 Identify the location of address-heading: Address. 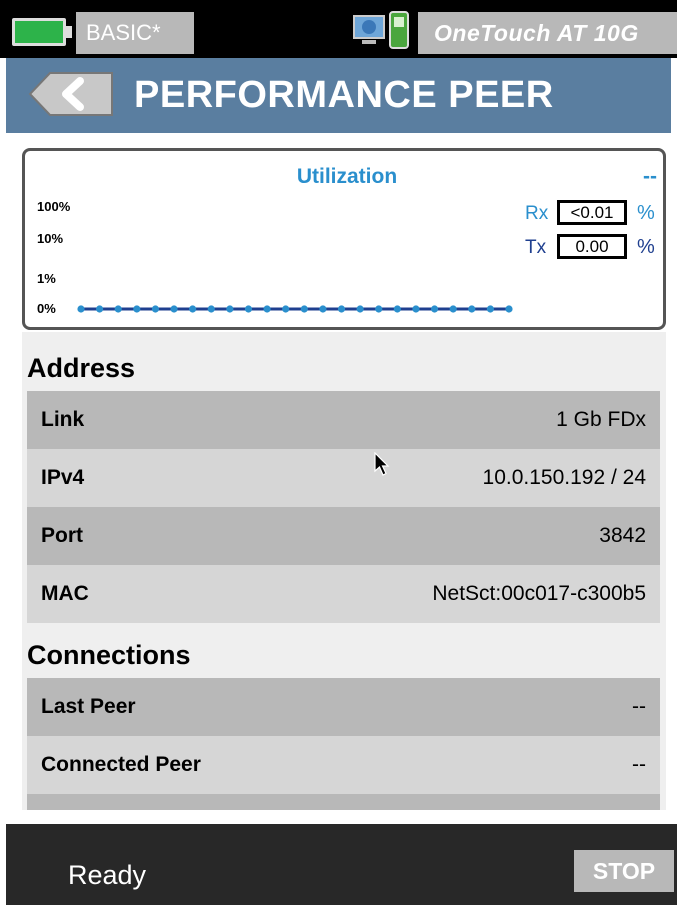
(81, 368).